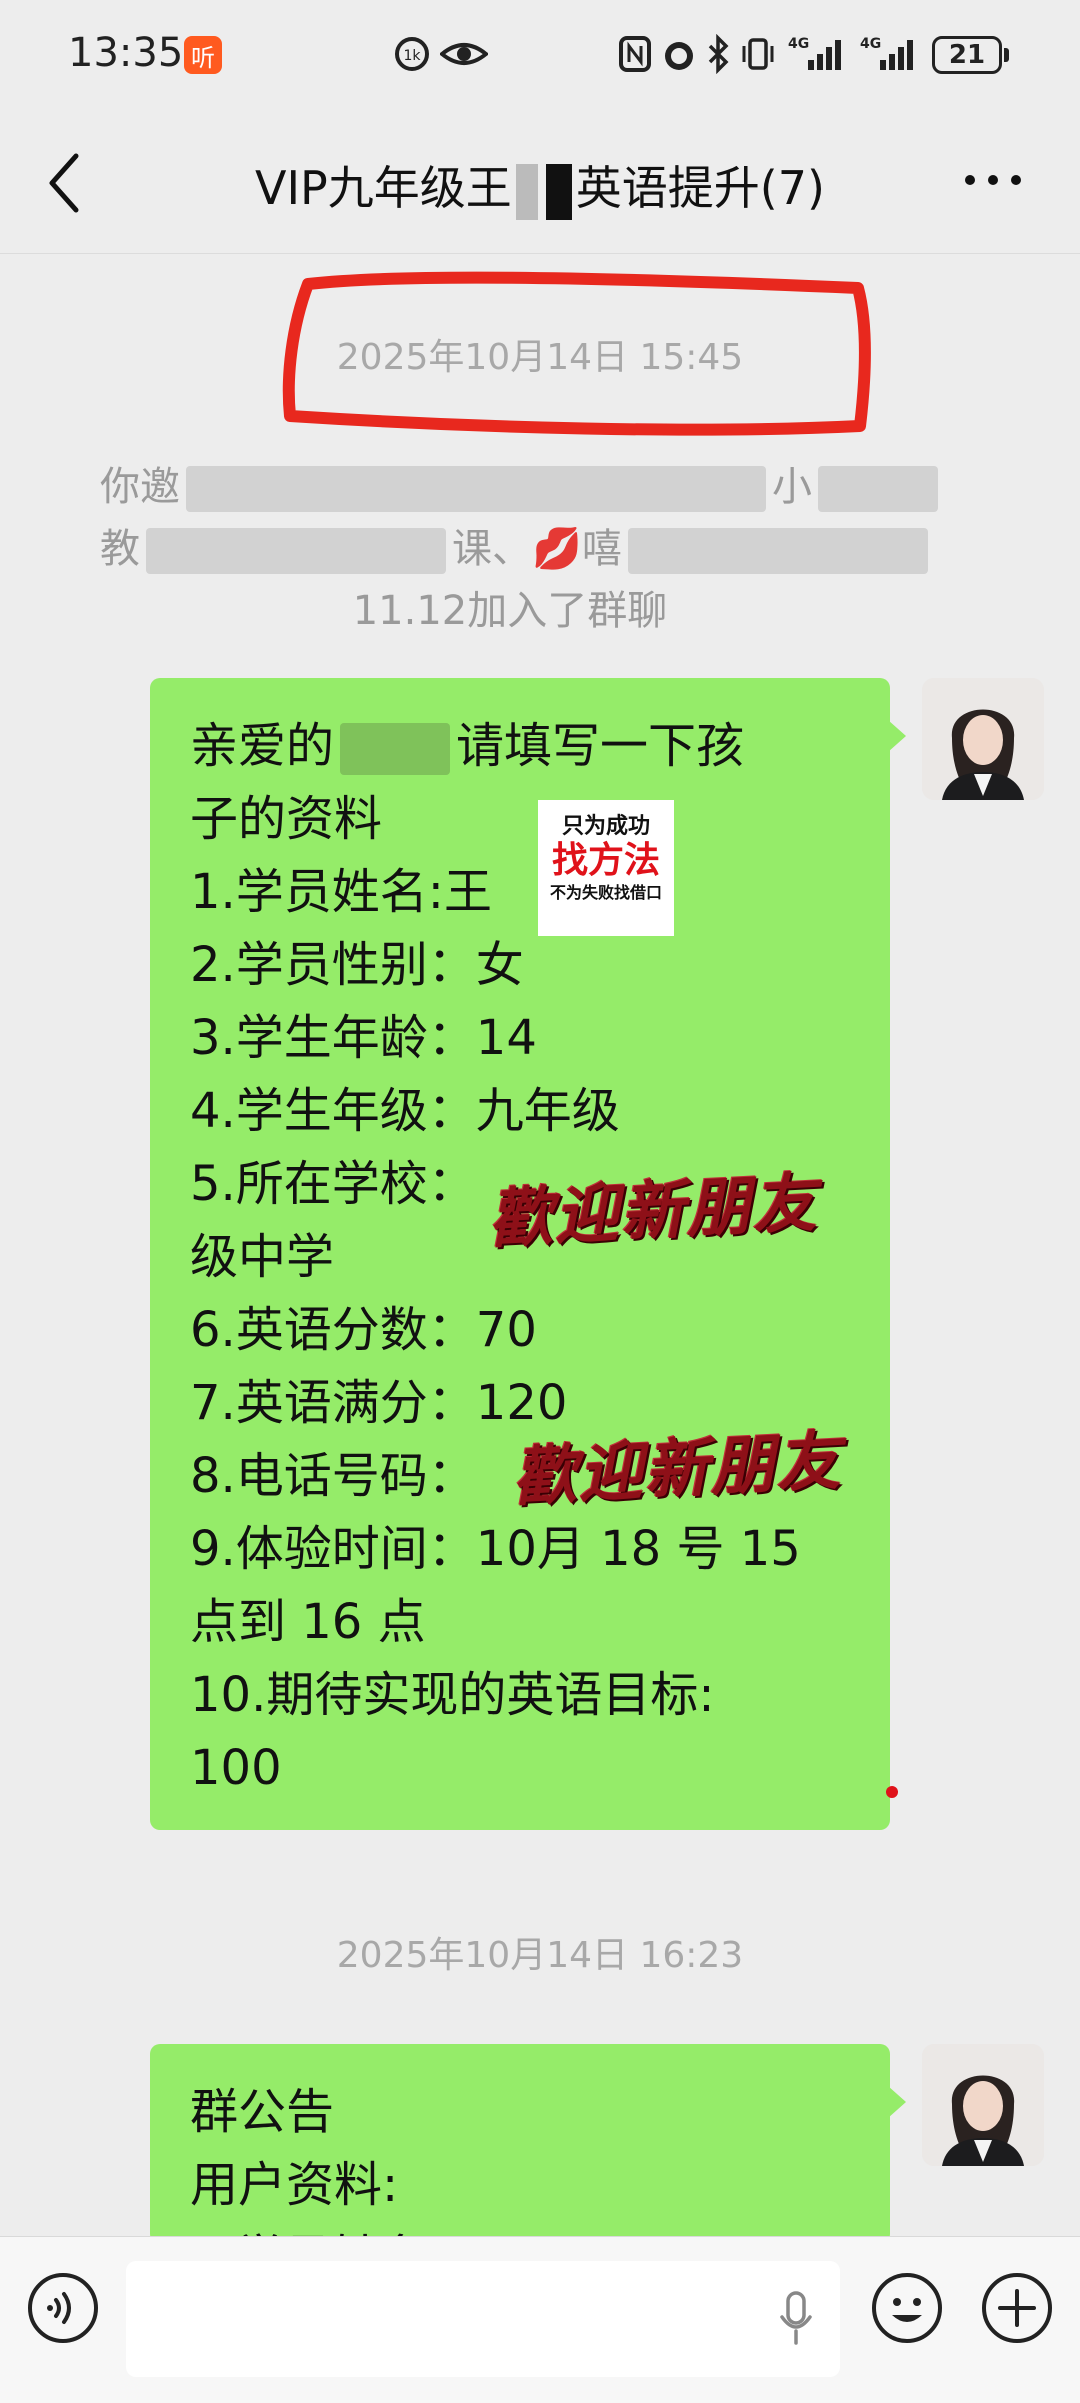  What do you see at coordinates (758, 54) in the screenshot?
I see `vibrate-icon` at bounding box center [758, 54].